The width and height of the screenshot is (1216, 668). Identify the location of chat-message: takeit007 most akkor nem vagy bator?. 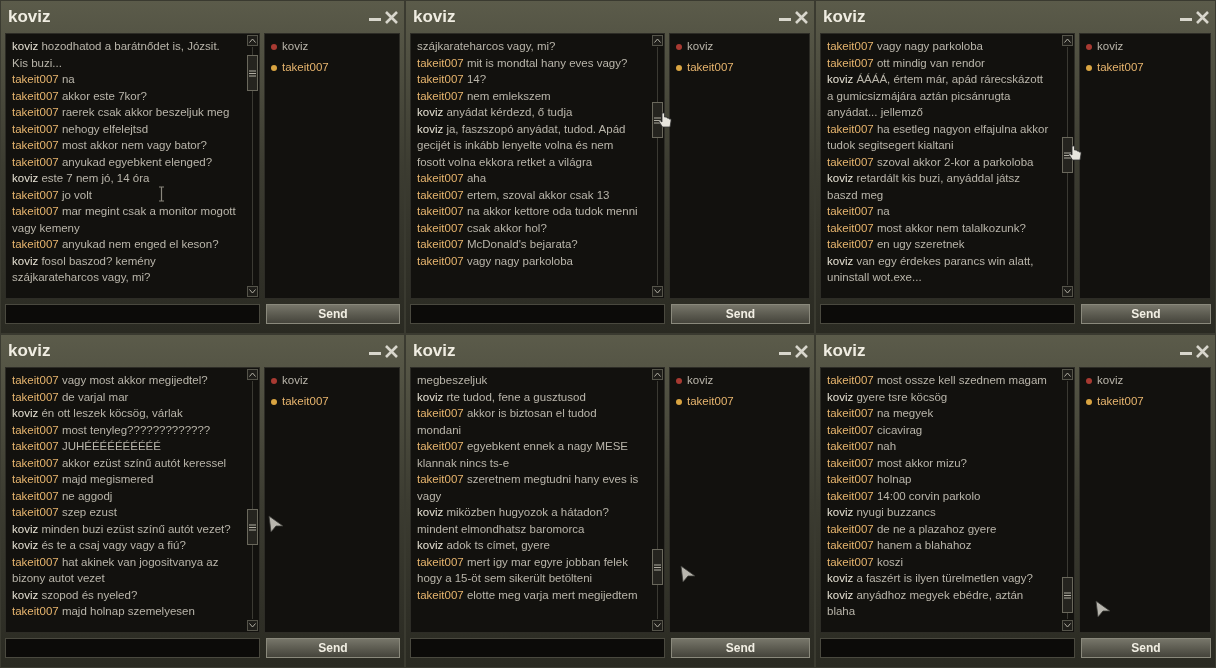
(109, 145).